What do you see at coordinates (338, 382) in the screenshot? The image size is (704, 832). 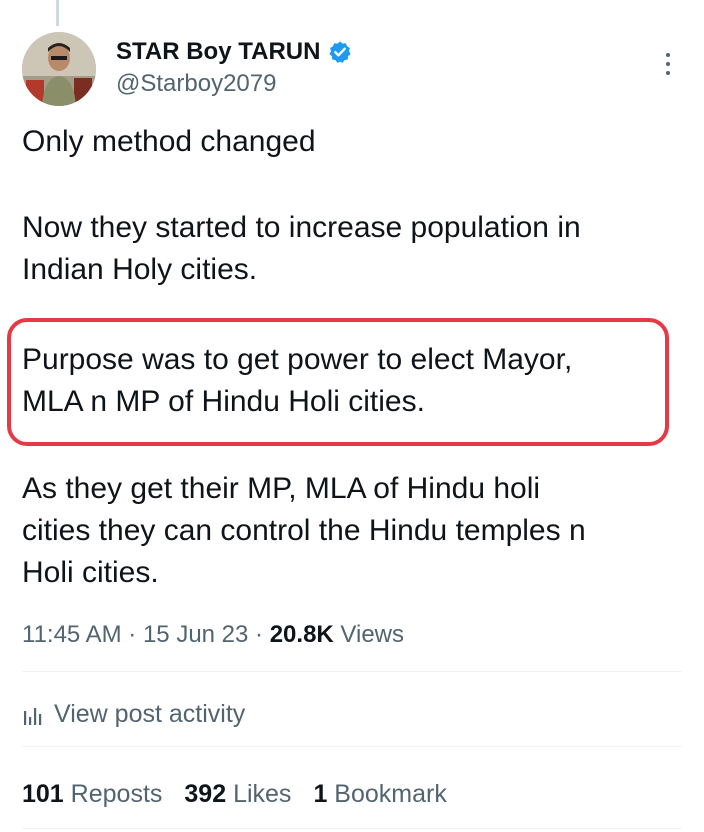 I see `highlight-annotation-box` at bounding box center [338, 382].